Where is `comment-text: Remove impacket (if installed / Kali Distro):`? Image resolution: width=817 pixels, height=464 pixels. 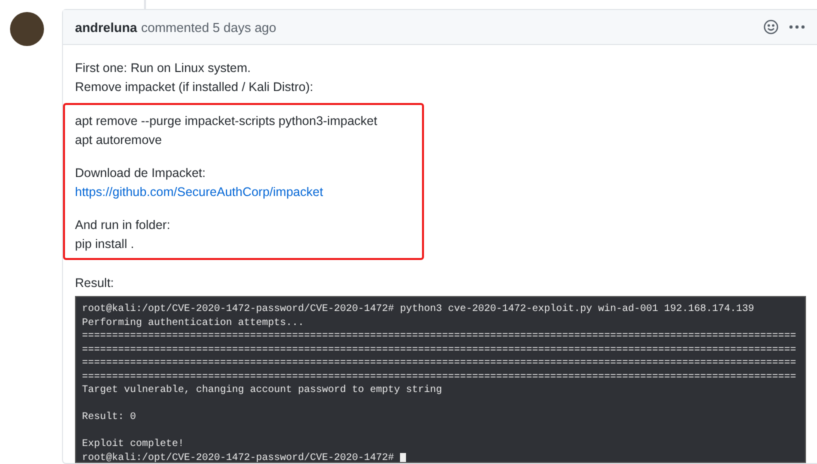 comment-text: Remove impacket (if installed / Kali Distro): is located at coordinates (194, 87).